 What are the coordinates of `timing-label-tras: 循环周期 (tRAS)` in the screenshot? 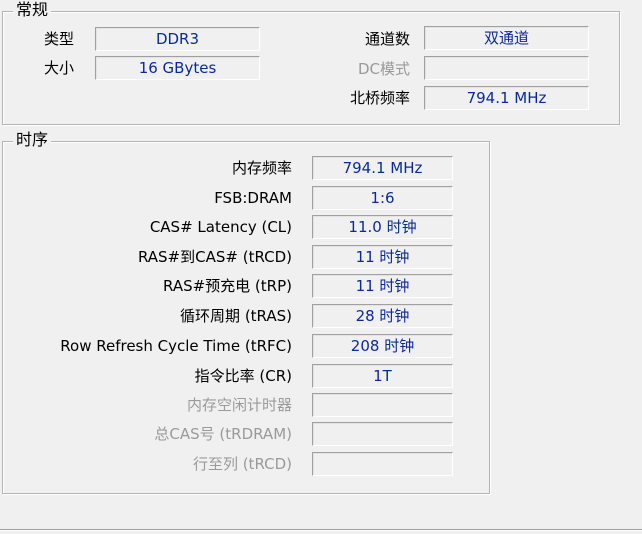 It's located at (236, 316).